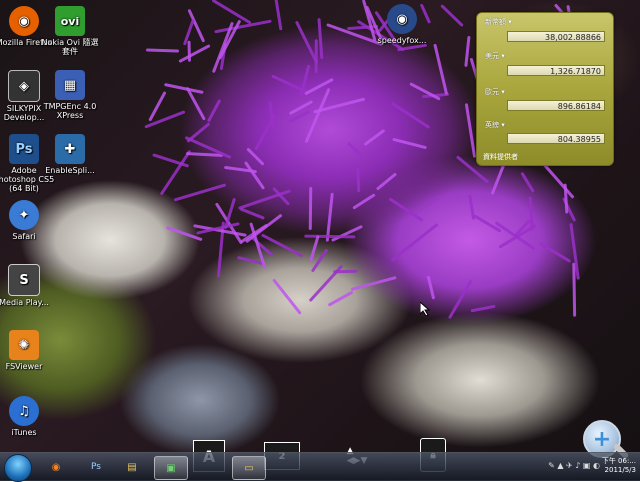 This screenshot has width=640, height=482. What do you see at coordinates (495, 125) in the screenshot?
I see `currency-label-4: 英鎊 ▾` at bounding box center [495, 125].